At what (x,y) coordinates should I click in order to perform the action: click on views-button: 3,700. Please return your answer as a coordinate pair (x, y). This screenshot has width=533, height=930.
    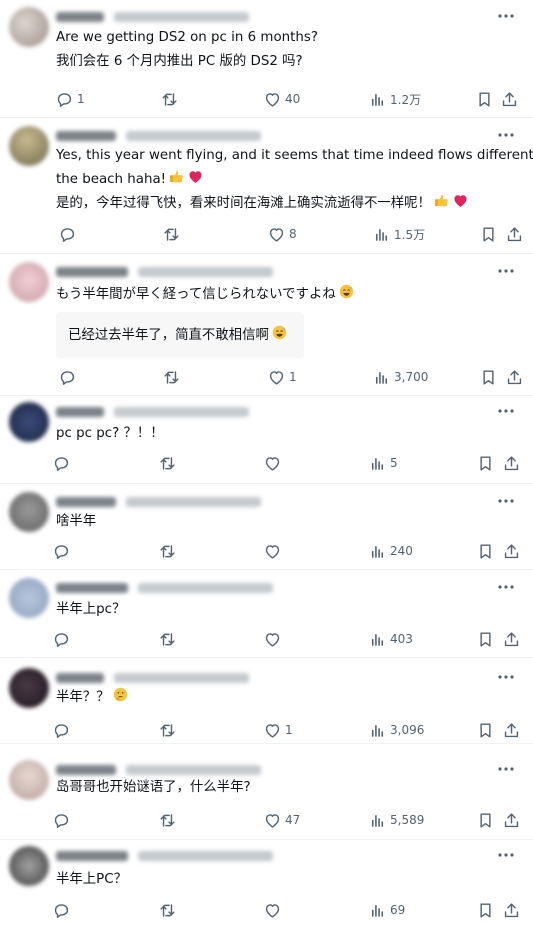
    Looking at the image, I should click on (400, 377).